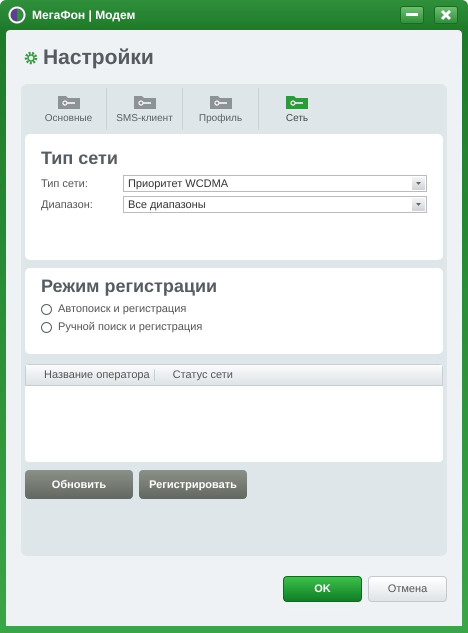 This screenshot has height=633, width=468. I want to click on column-header: Статус сети, so click(195, 375).